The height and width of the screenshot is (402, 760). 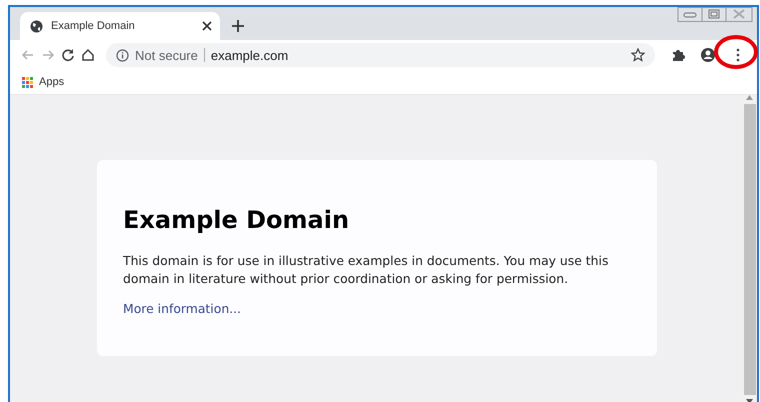 I want to click on scrollbar, so click(x=749, y=248).